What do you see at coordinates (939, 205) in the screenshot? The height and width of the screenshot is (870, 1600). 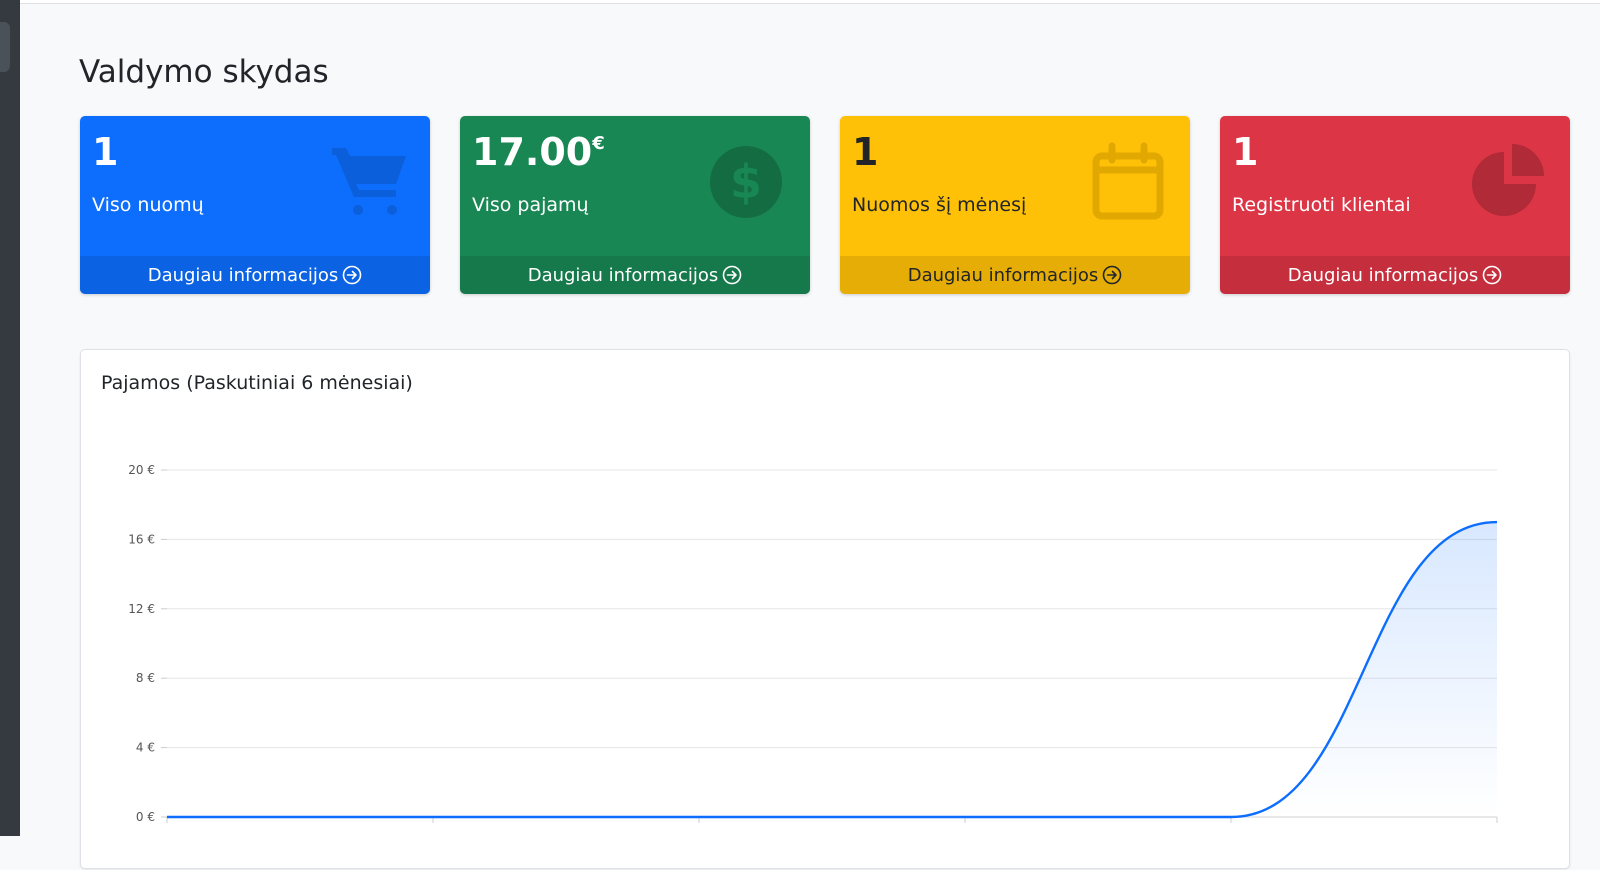 I see `card-label: Nuomos šį mėnesį` at bounding box center [939, 205].